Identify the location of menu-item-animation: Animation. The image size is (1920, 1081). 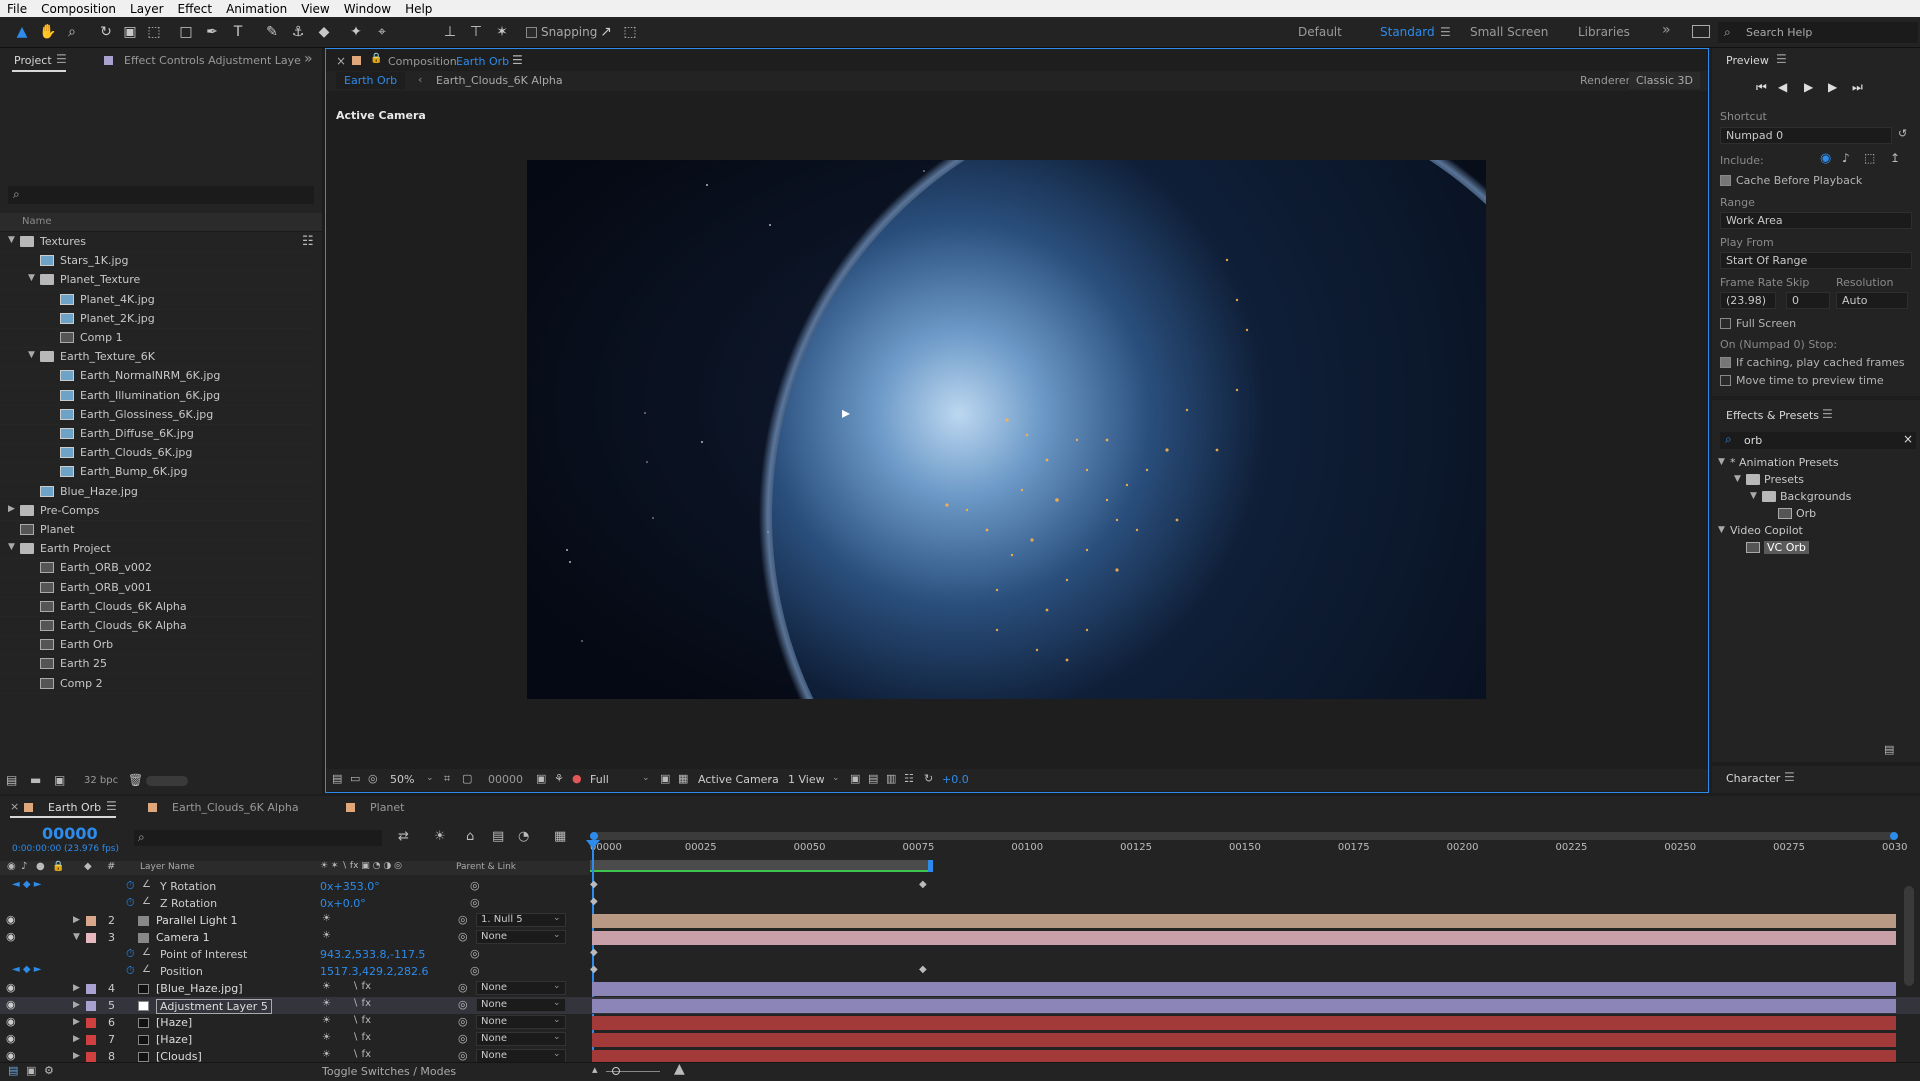
(256, 9).